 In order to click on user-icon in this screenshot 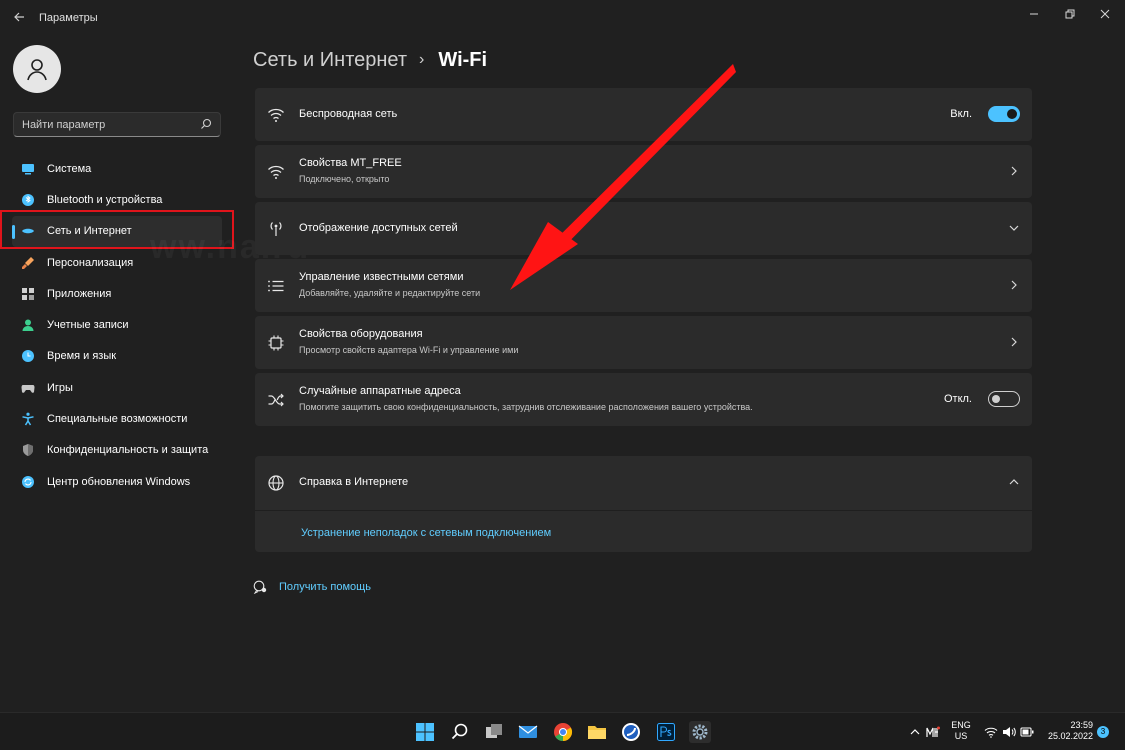, I will do `click(28, 325)`.